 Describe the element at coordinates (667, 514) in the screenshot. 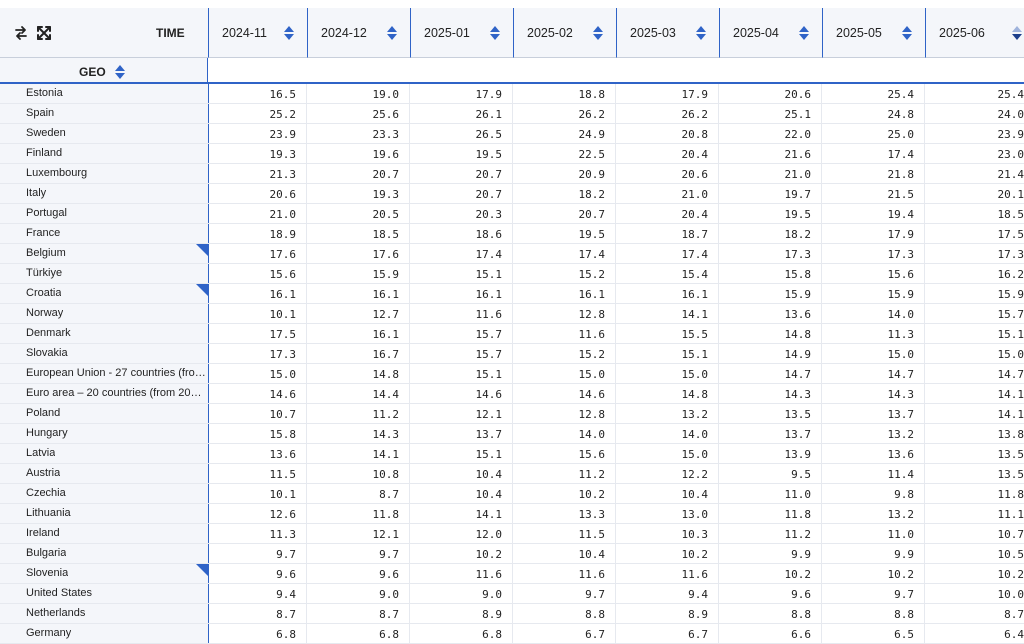

I see `table-cell: 13.0` at that location.